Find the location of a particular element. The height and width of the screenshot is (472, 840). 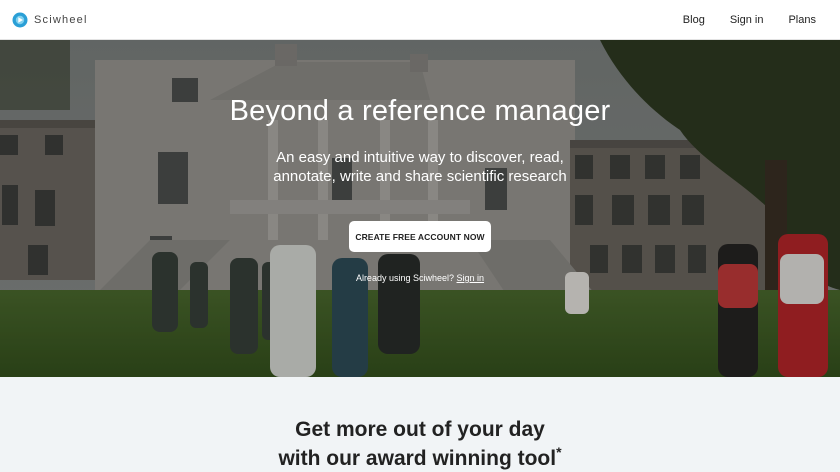

signin-prompt: Already using Sciwheel? Sign in is located at coordinates (420, 278).